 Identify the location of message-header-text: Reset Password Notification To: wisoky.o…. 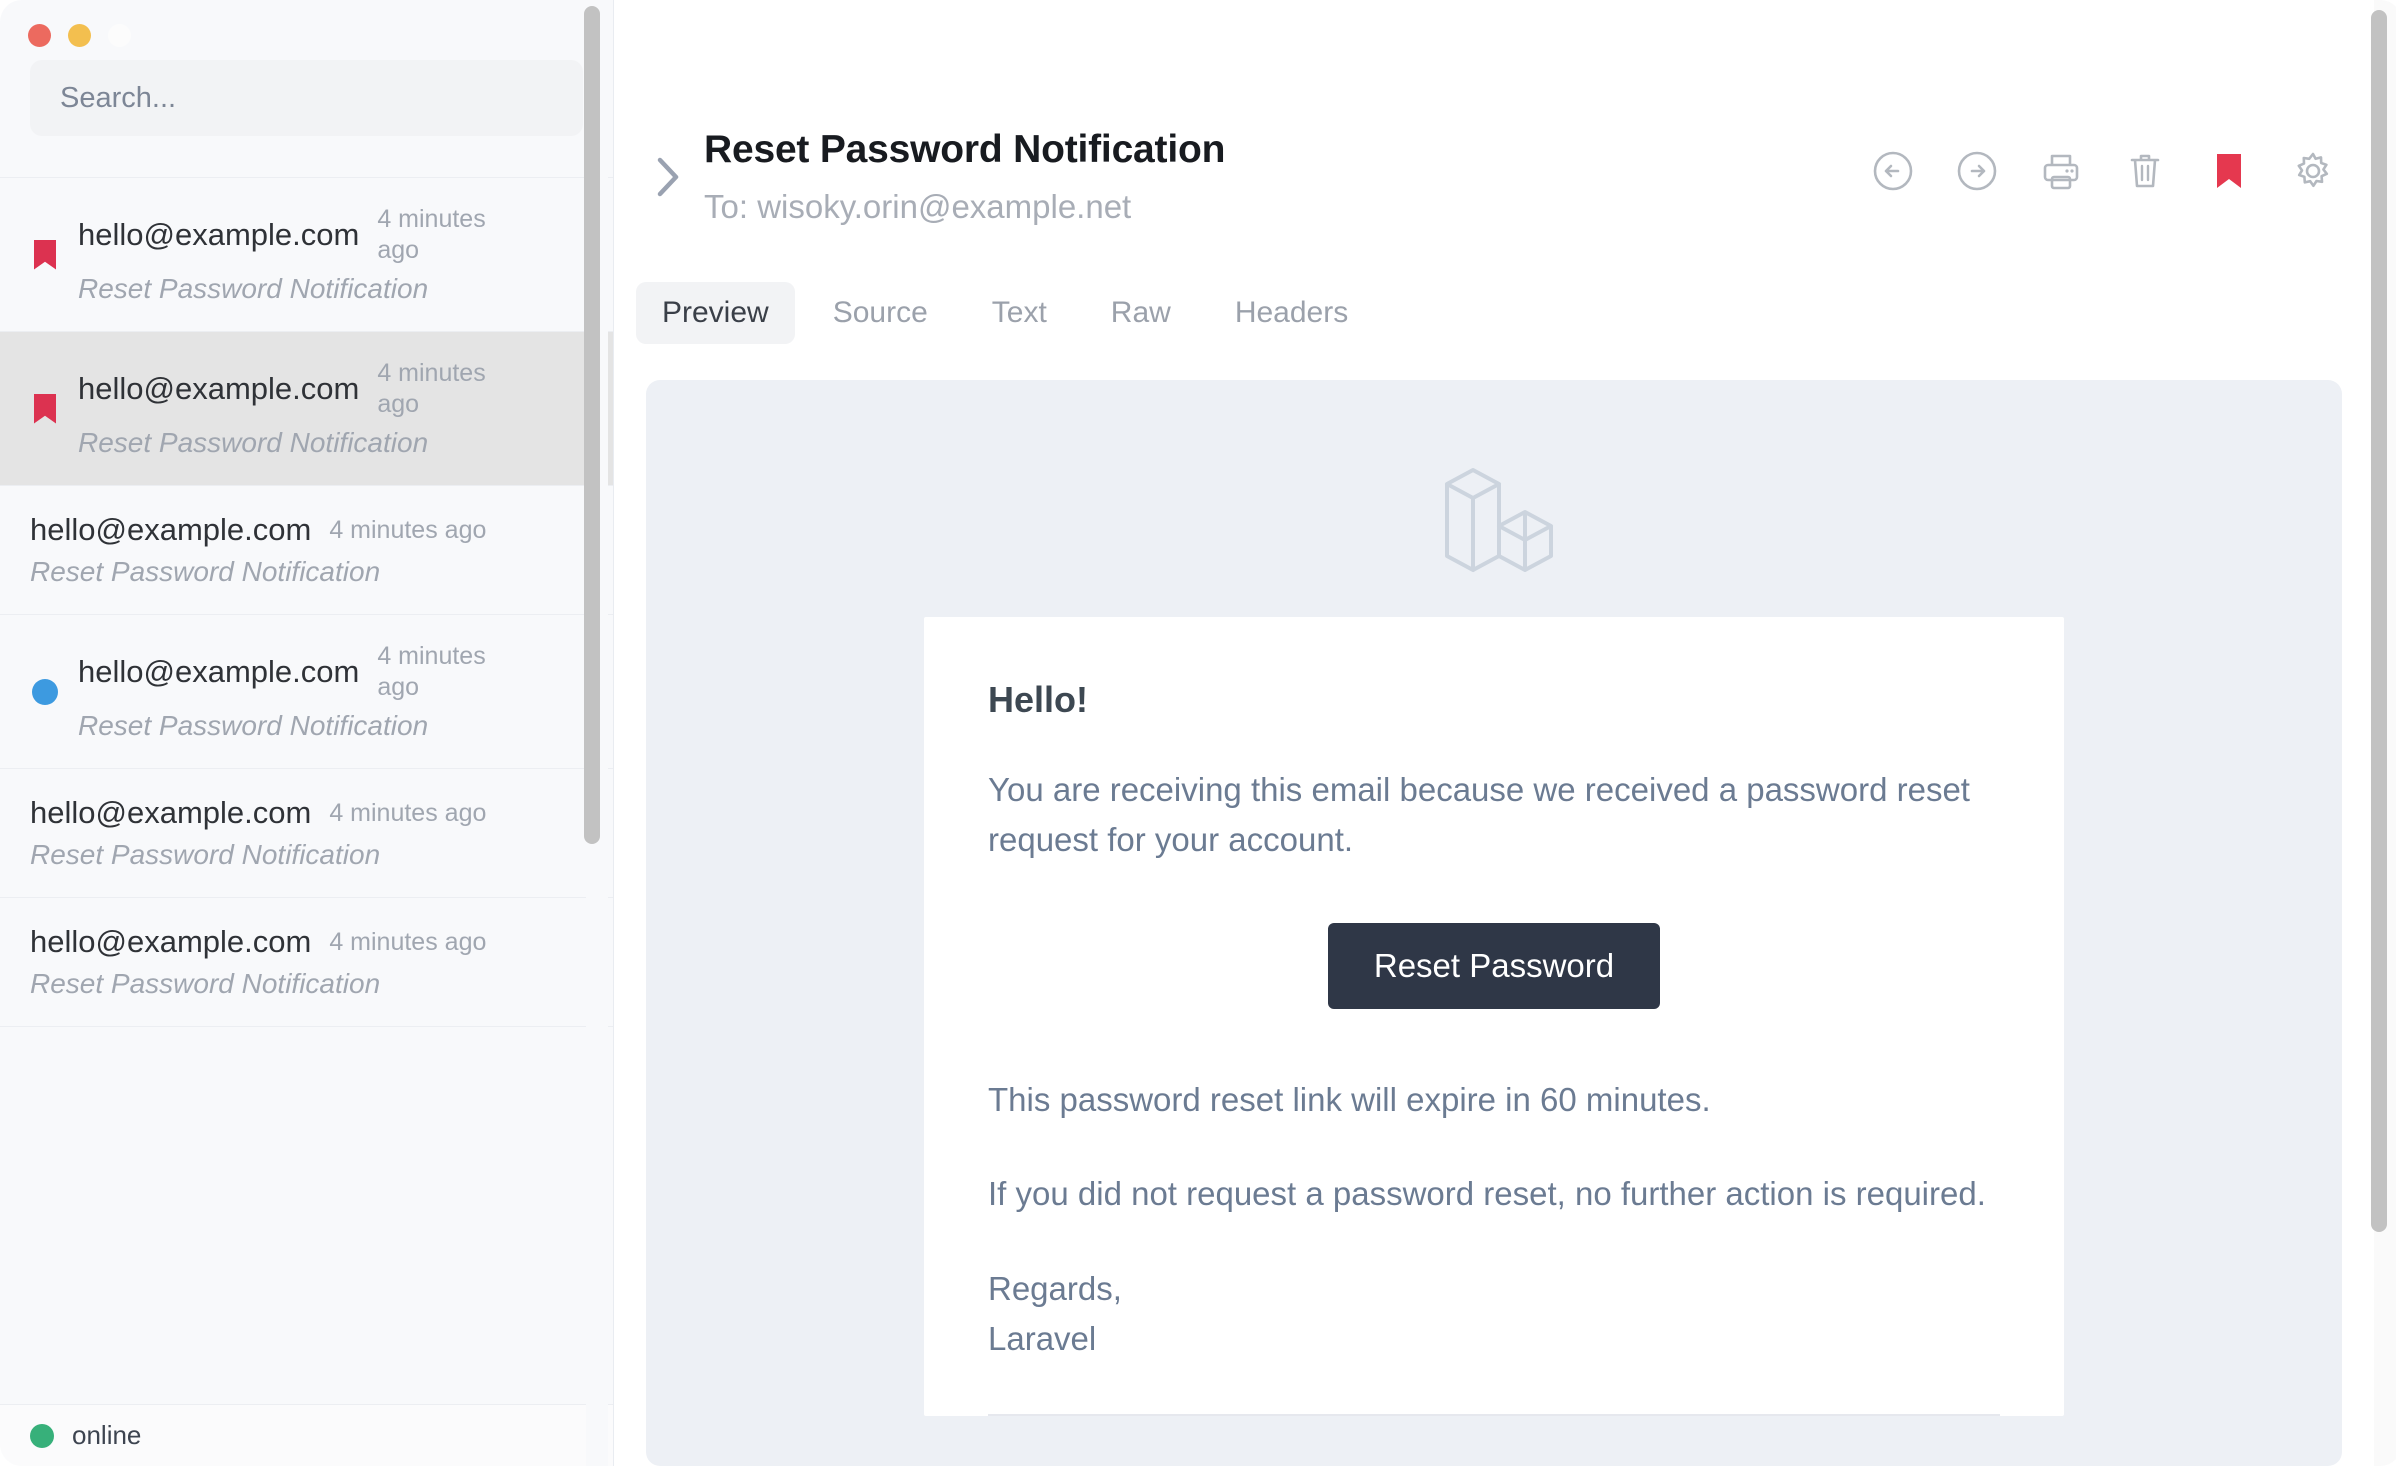
(1285, 177).